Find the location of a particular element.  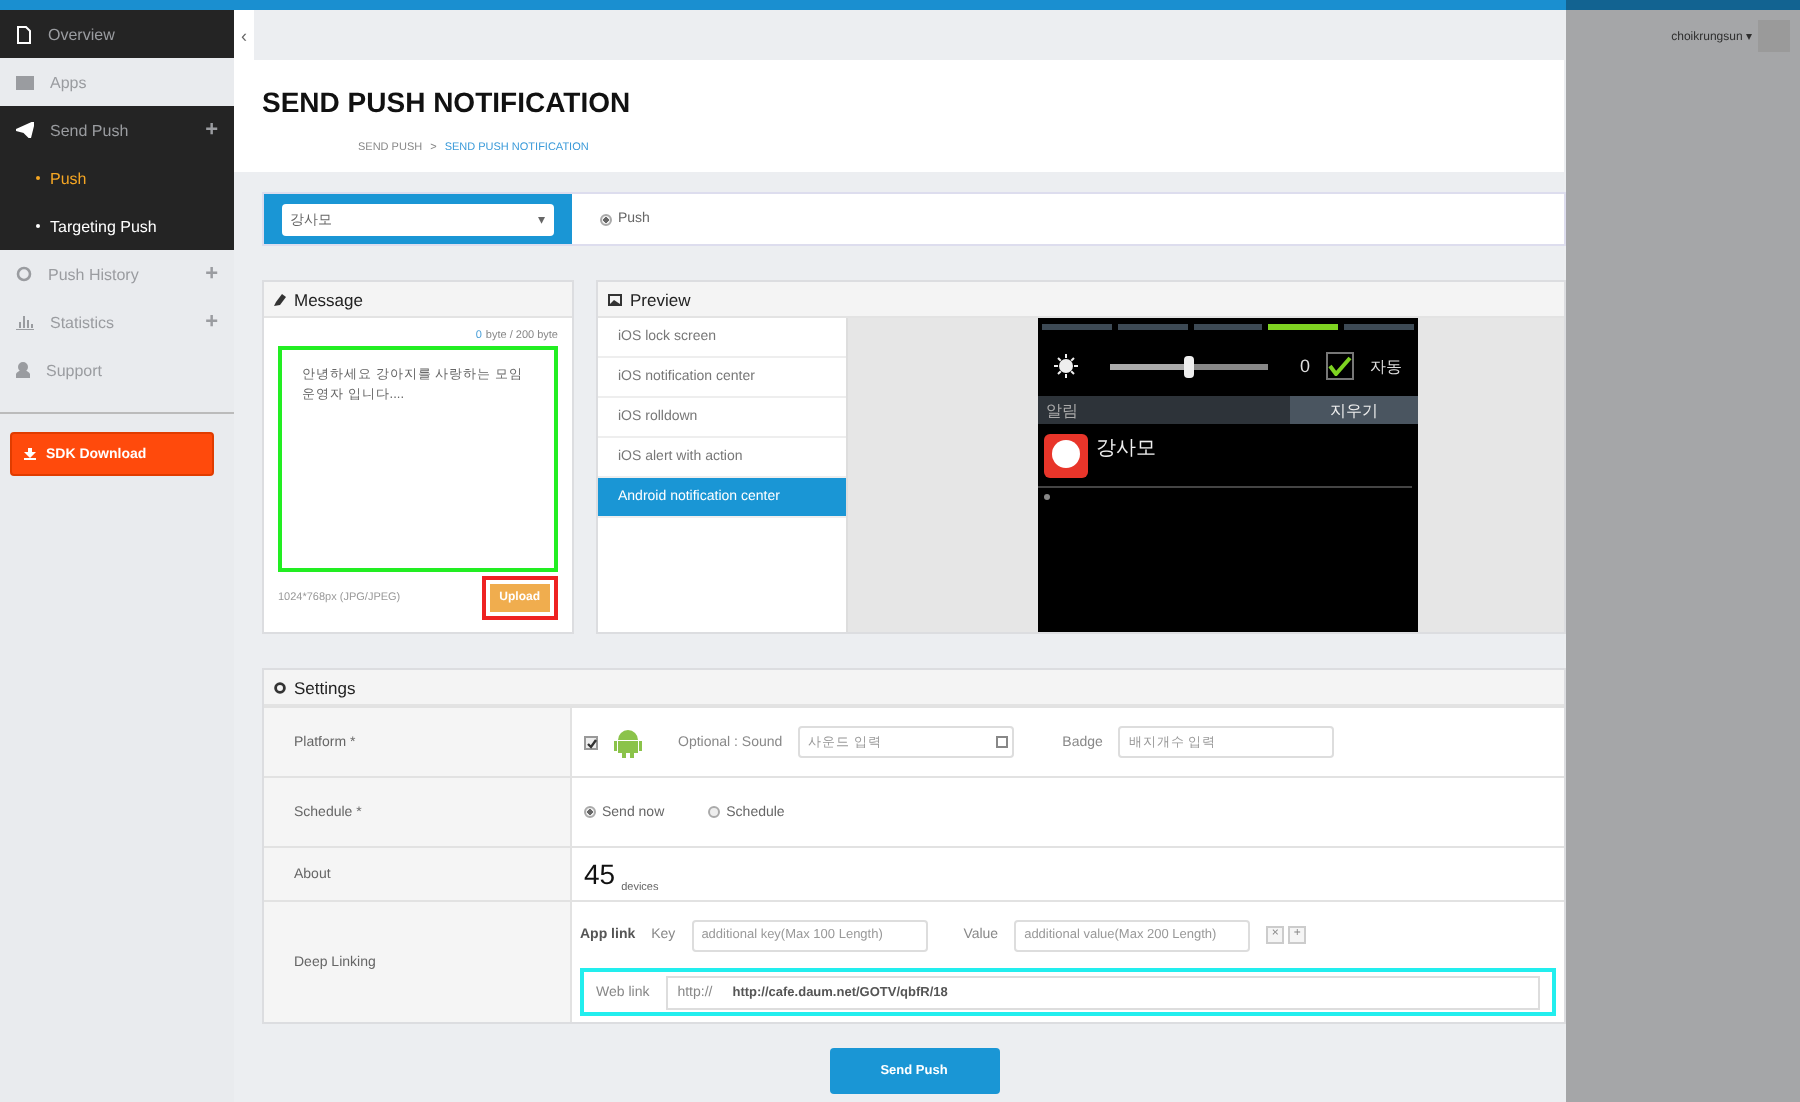

expand-toggle: + is located at coordinates (211, 130).